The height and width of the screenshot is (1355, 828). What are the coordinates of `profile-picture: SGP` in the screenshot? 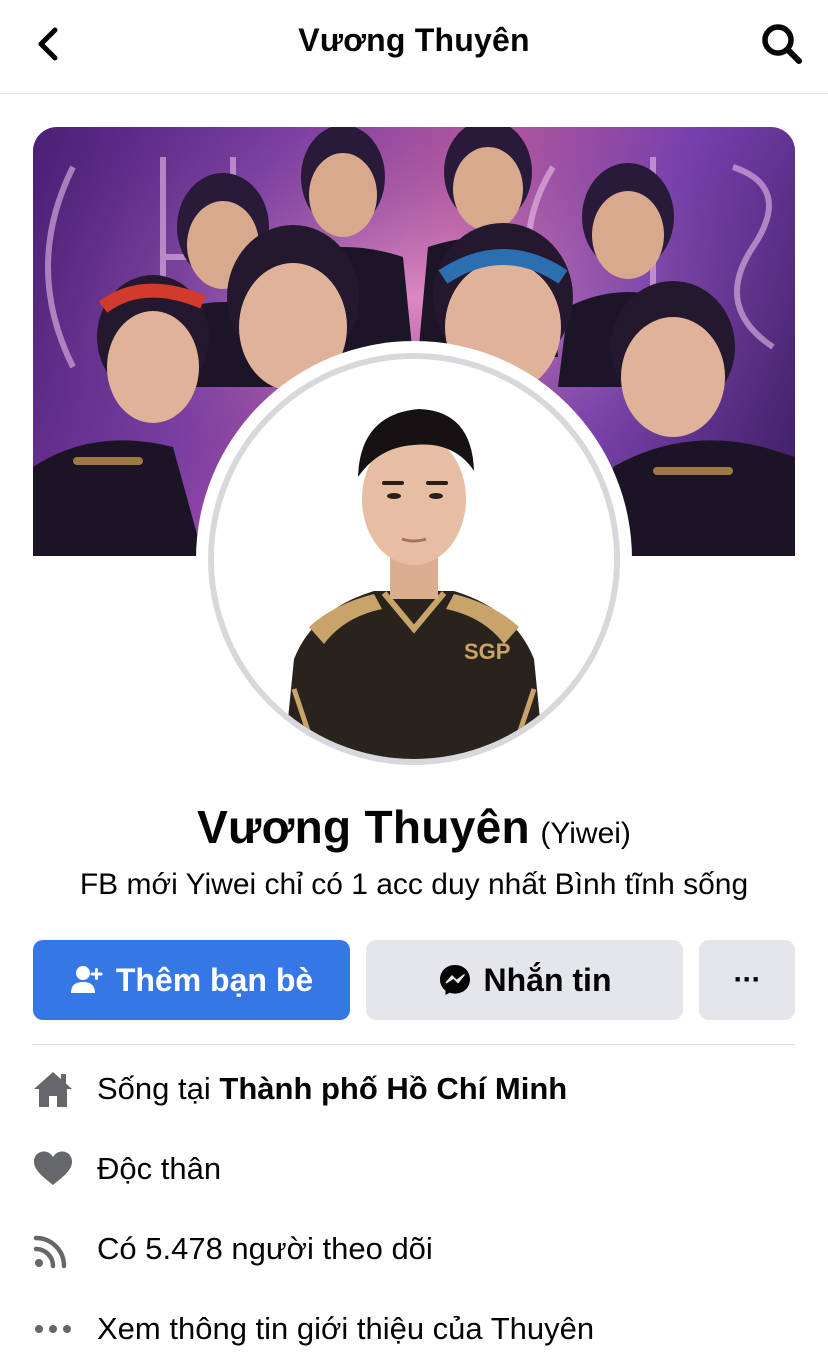 It's located at (414, 559).